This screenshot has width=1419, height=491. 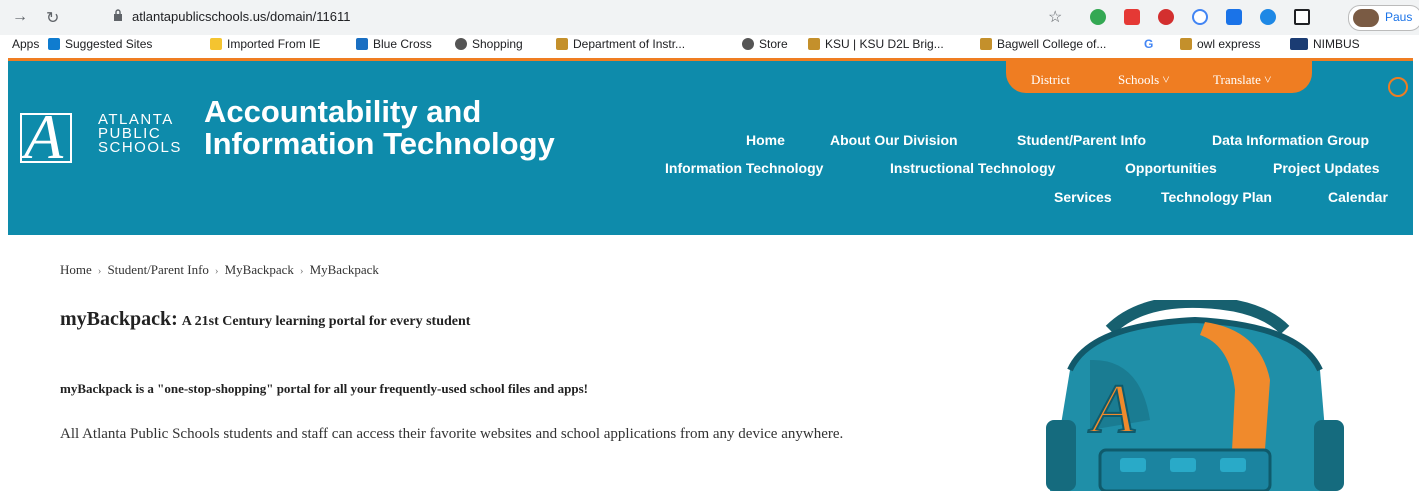 What do you see at coordinates (894, 140) in the screenshot?
I see `nav-about: About Our Division` at bounding box center [894, 140].